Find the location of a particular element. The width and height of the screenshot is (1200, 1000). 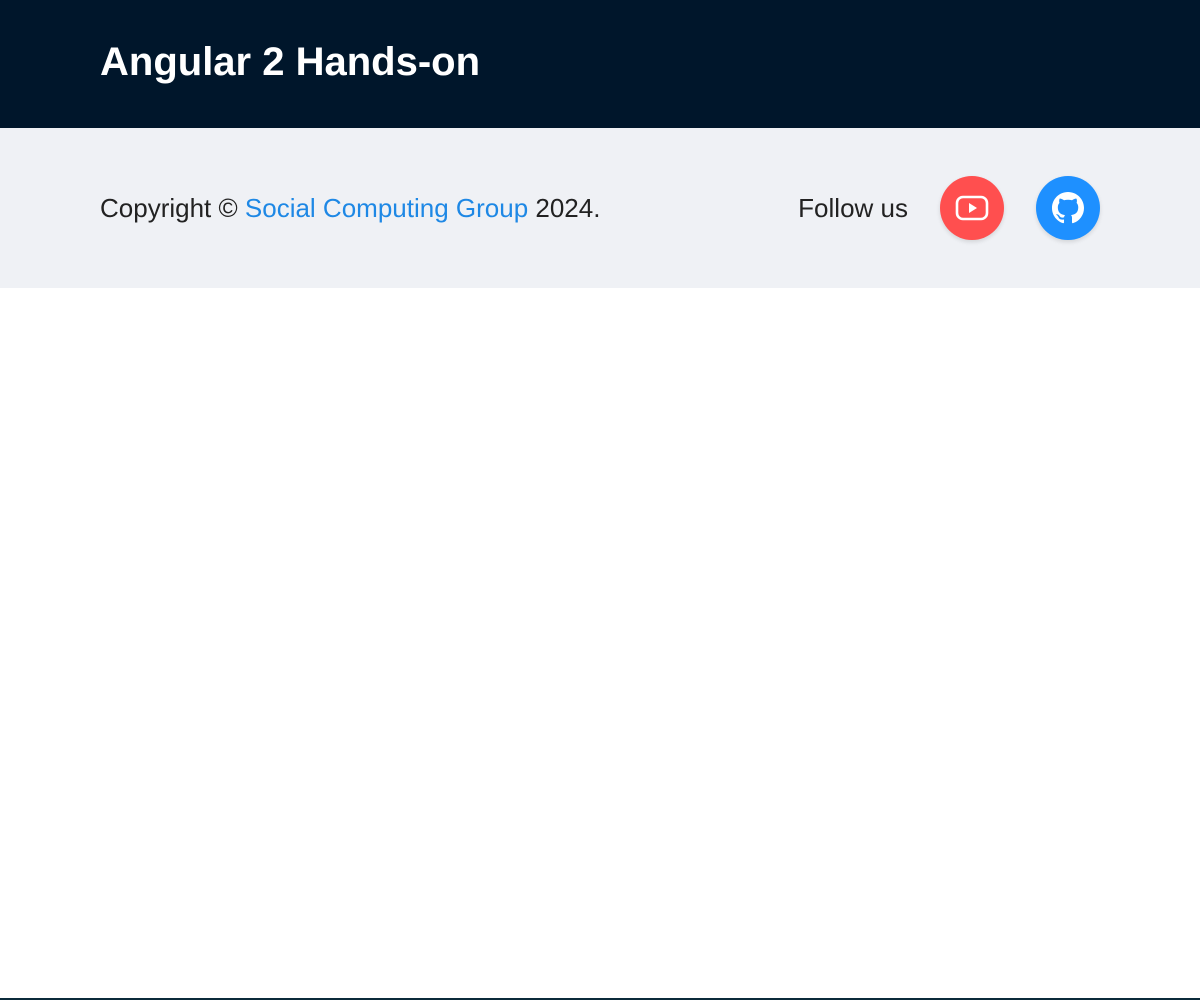

org-link: Social Computing Group is located at coordinates (386, 208).